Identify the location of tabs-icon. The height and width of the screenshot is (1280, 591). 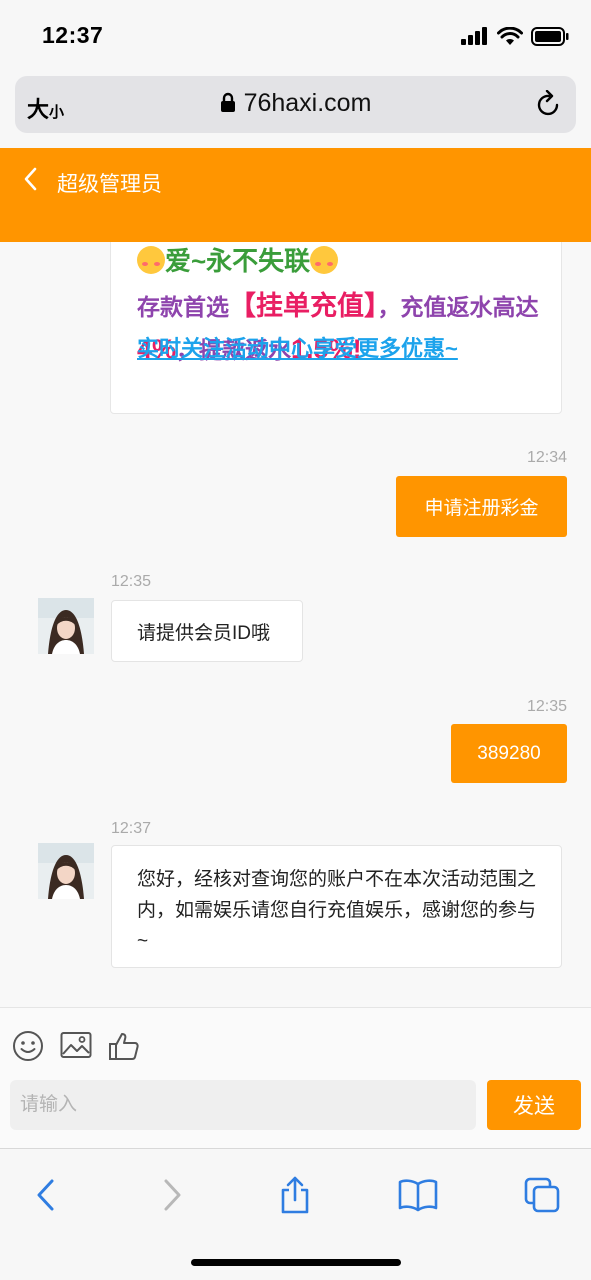
(542, 1195).